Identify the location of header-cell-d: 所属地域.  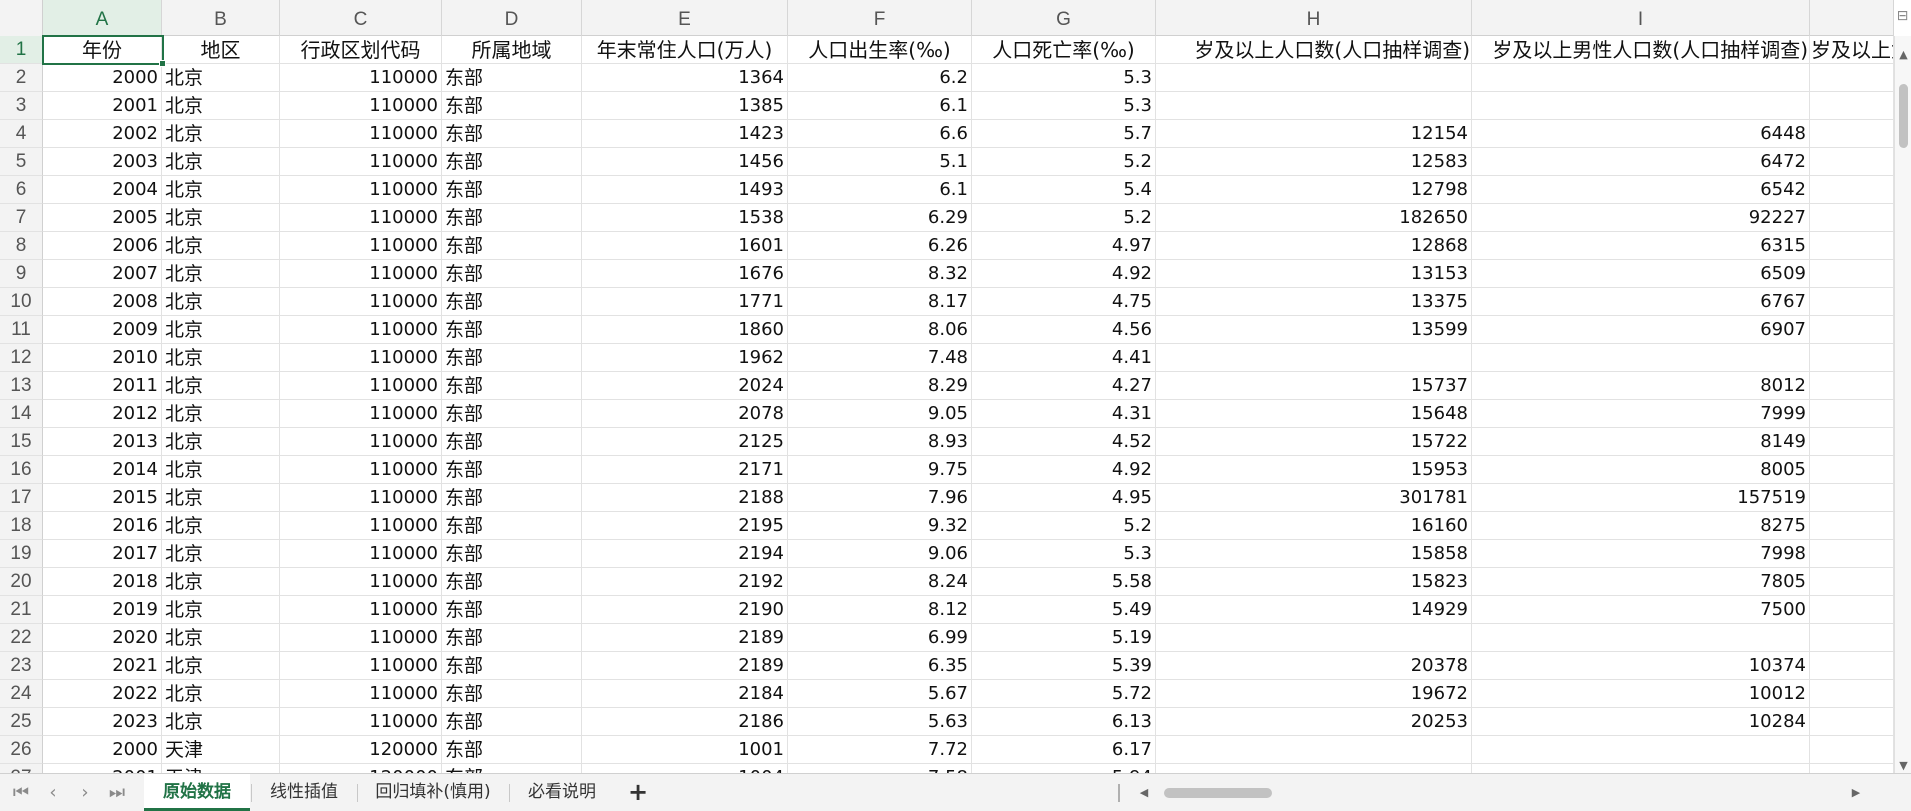
(512, 50).